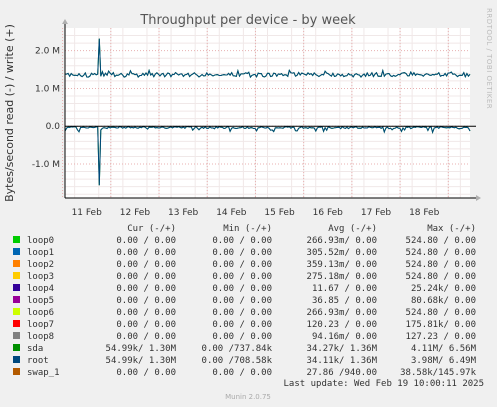 The image size is (497, 407). Describe the element at coordinates (146, 277) in the screenshot. I see `legend-cur-loop3: 0.00 / 0.00` at that location.